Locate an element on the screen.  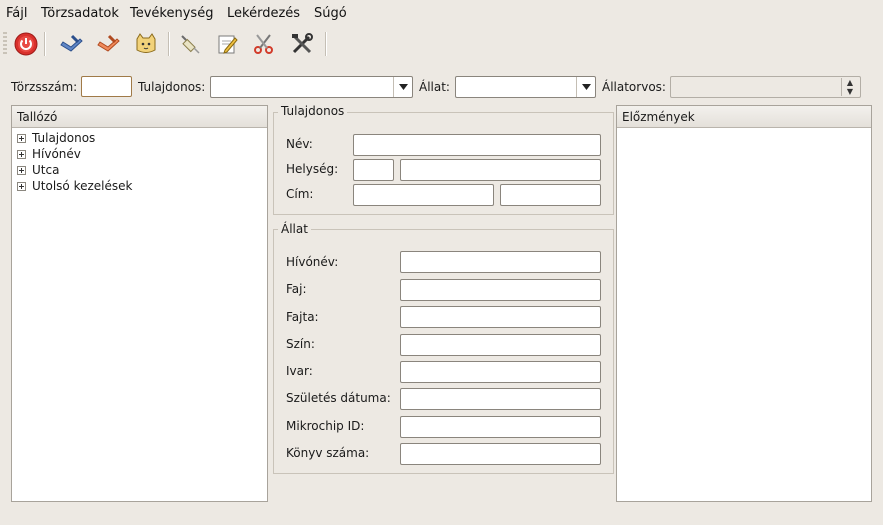
browser-panel-header: Tallózó is located at coordinates (139, 117).